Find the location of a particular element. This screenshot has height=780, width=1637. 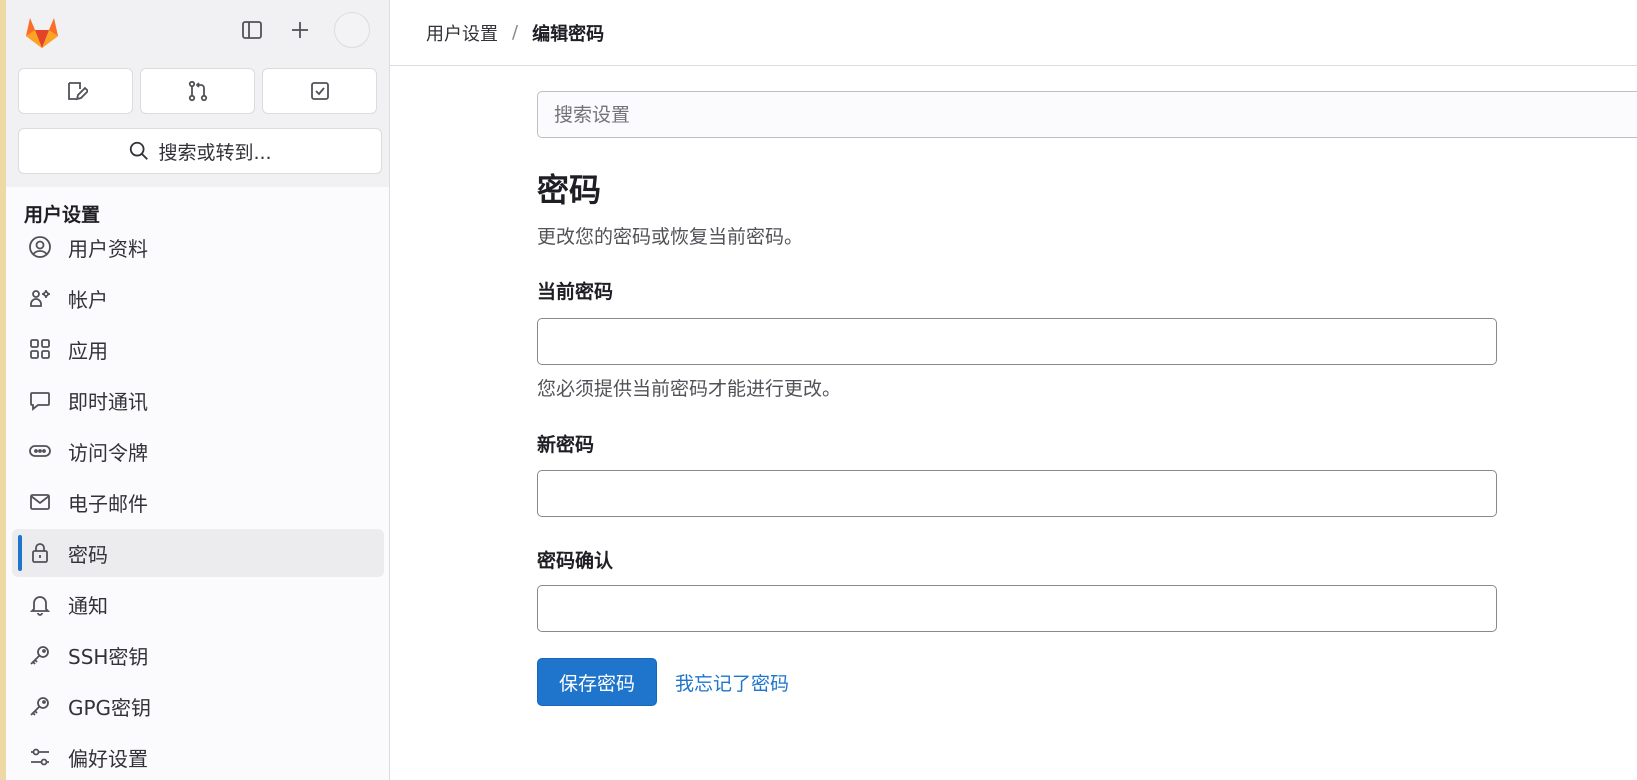

new-password-label: 新密码 is located at coordinates (566, 445).